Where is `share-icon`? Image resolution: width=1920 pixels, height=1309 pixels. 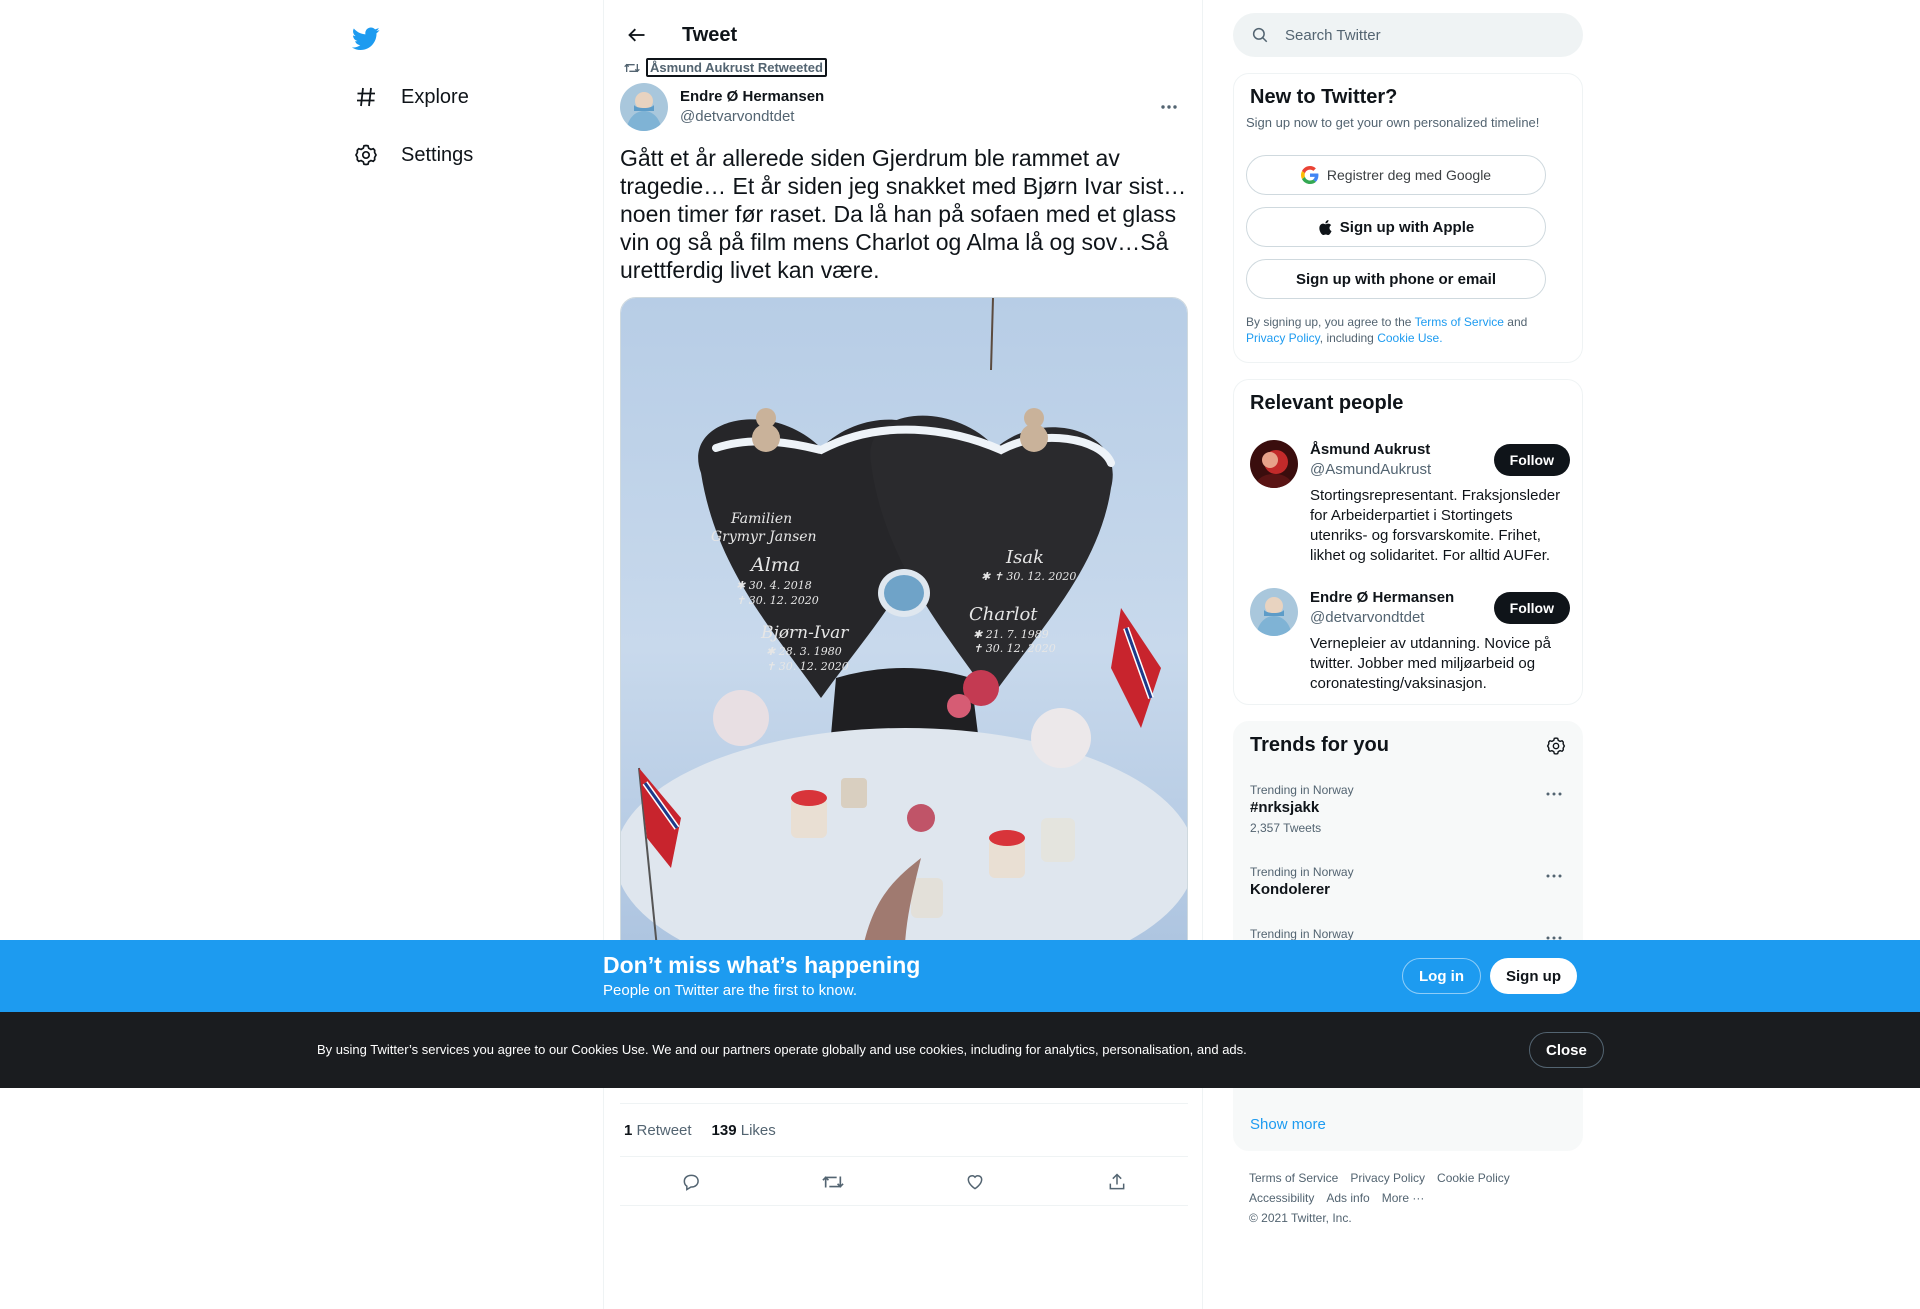 share-icon is located at coordinates (1117, 1180).